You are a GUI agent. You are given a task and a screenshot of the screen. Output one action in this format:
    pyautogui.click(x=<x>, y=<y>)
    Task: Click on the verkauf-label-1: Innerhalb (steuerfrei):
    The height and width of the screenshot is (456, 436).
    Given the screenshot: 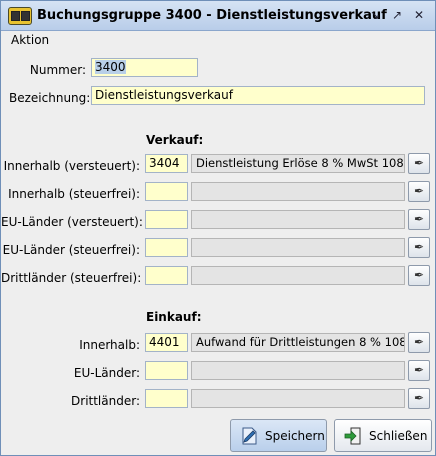 What is the action you would take?
    pyautogui.click(x=74, y=194)
    